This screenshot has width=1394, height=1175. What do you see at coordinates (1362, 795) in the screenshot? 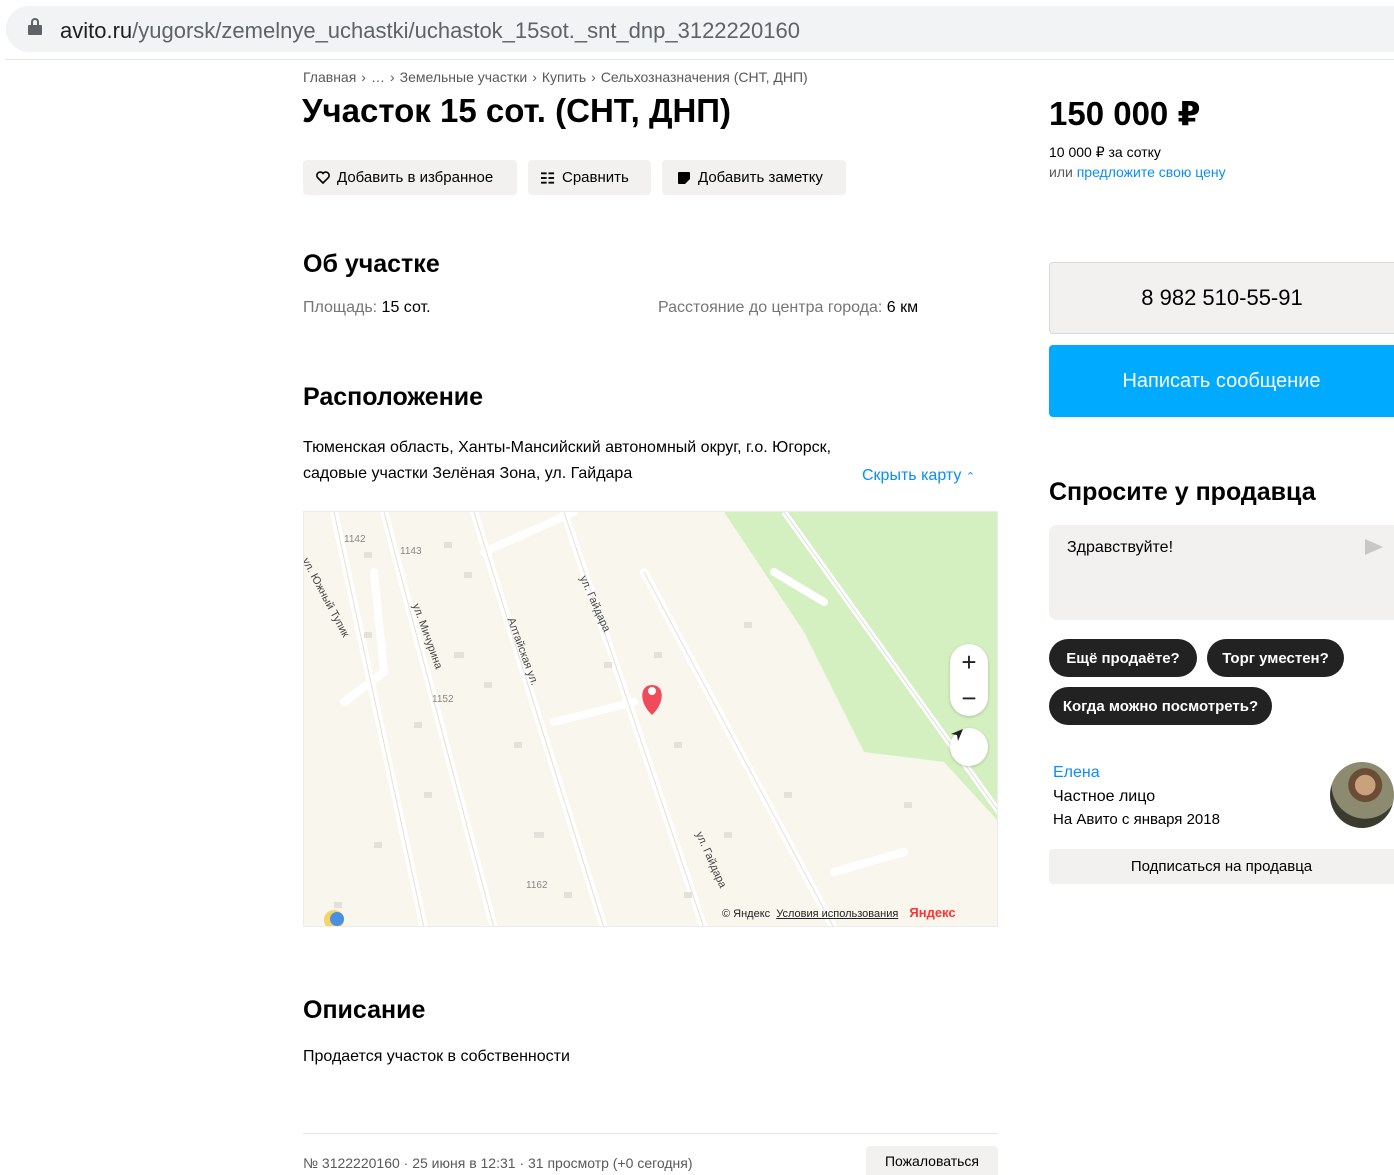
I see `seller-avatar` at bounding box center [1362, 795].